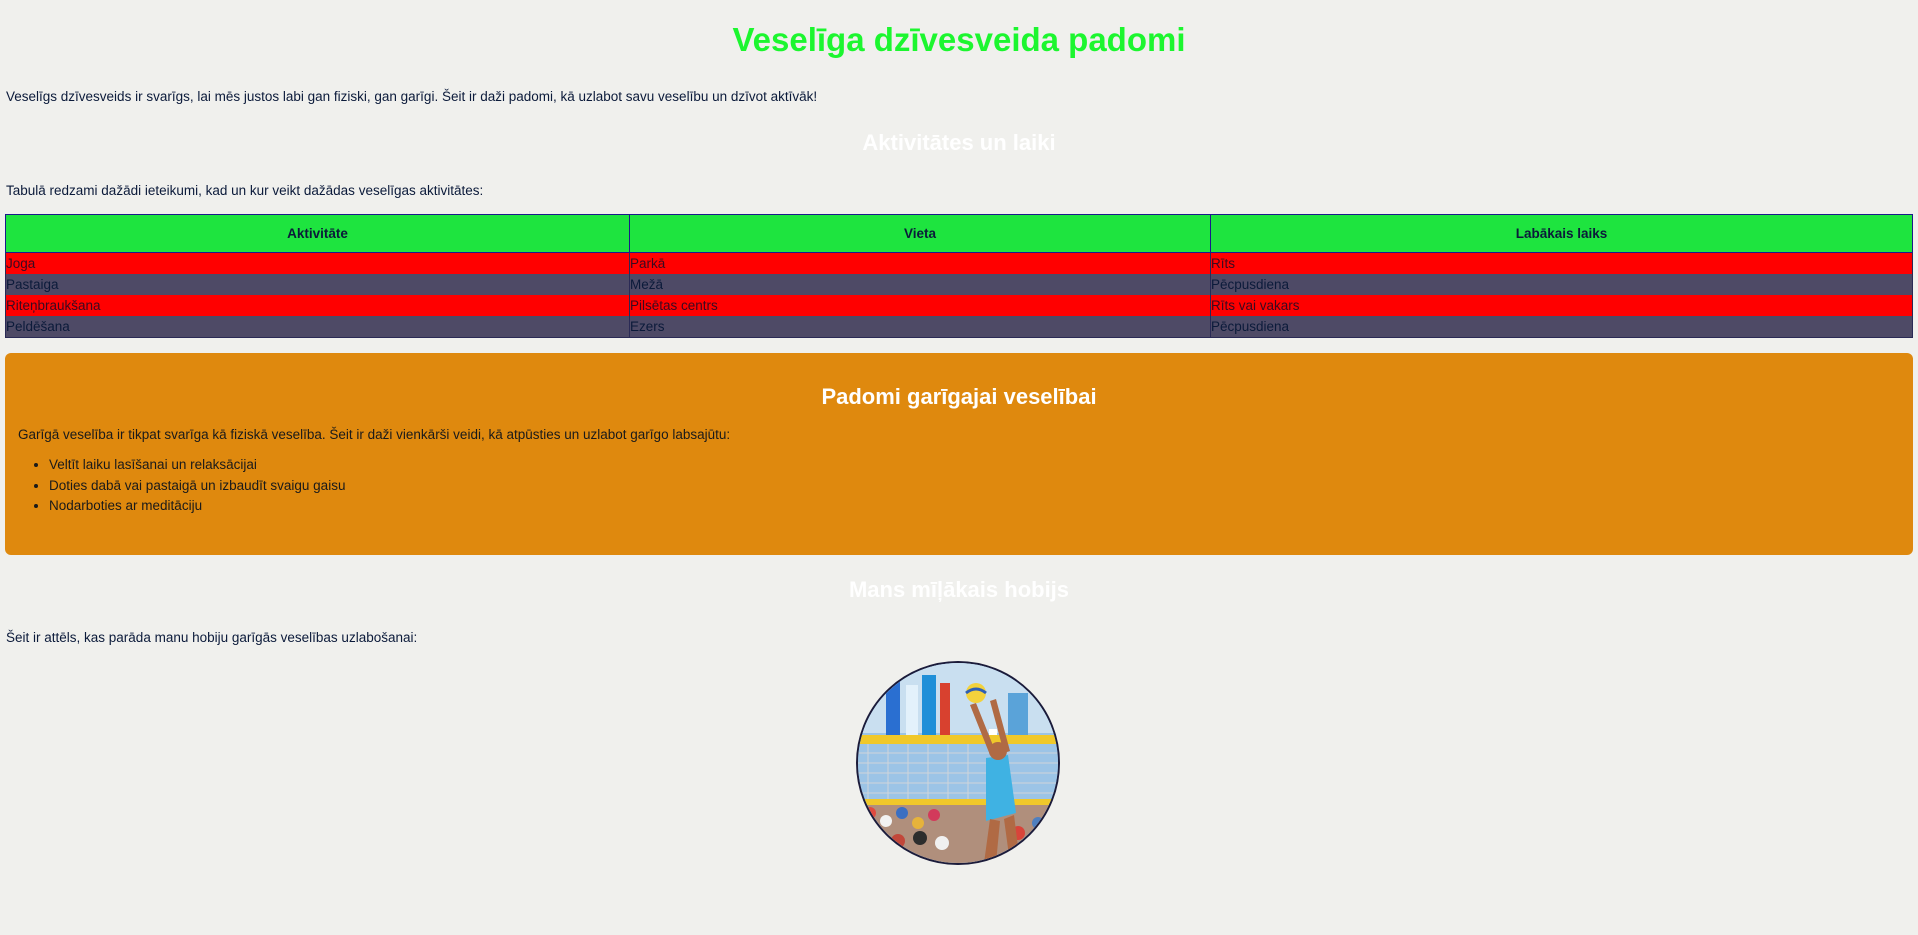 Image resolution: width=1918 pixels, height=935 pixels. Describe the element at coordinates (959, 396) in the screenshot. I see `mental-health-heading: Padomi garīgajai veselībai` at that location.